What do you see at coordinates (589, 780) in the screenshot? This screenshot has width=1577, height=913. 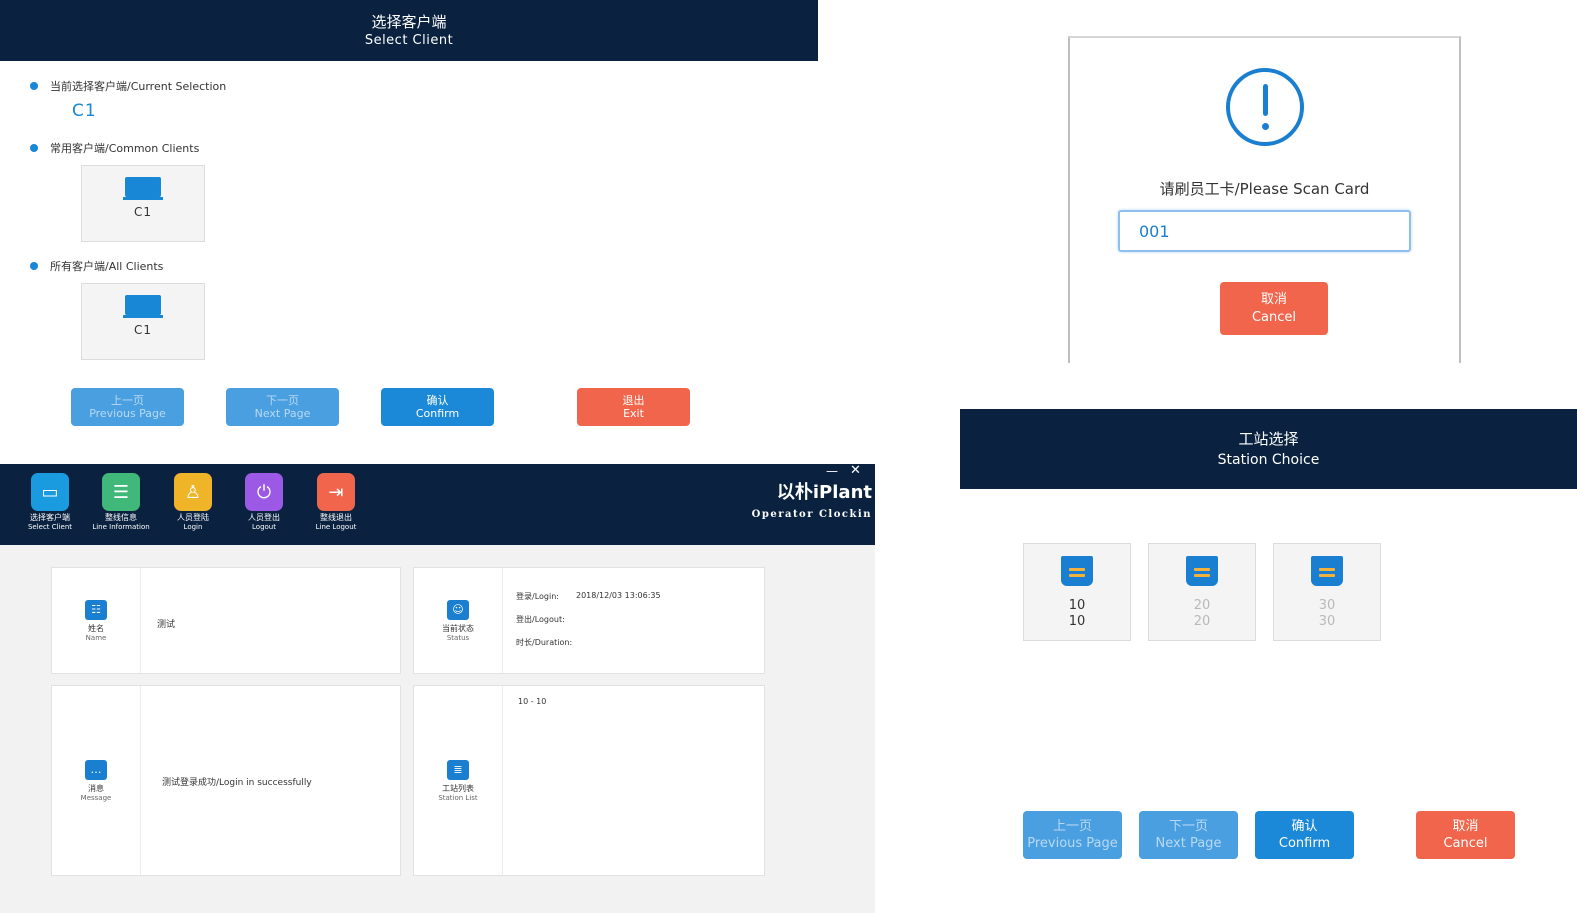 I see `station-list-card: ≣ 工站列表 Station List 10 - 10` at bounding box center [589, 780].